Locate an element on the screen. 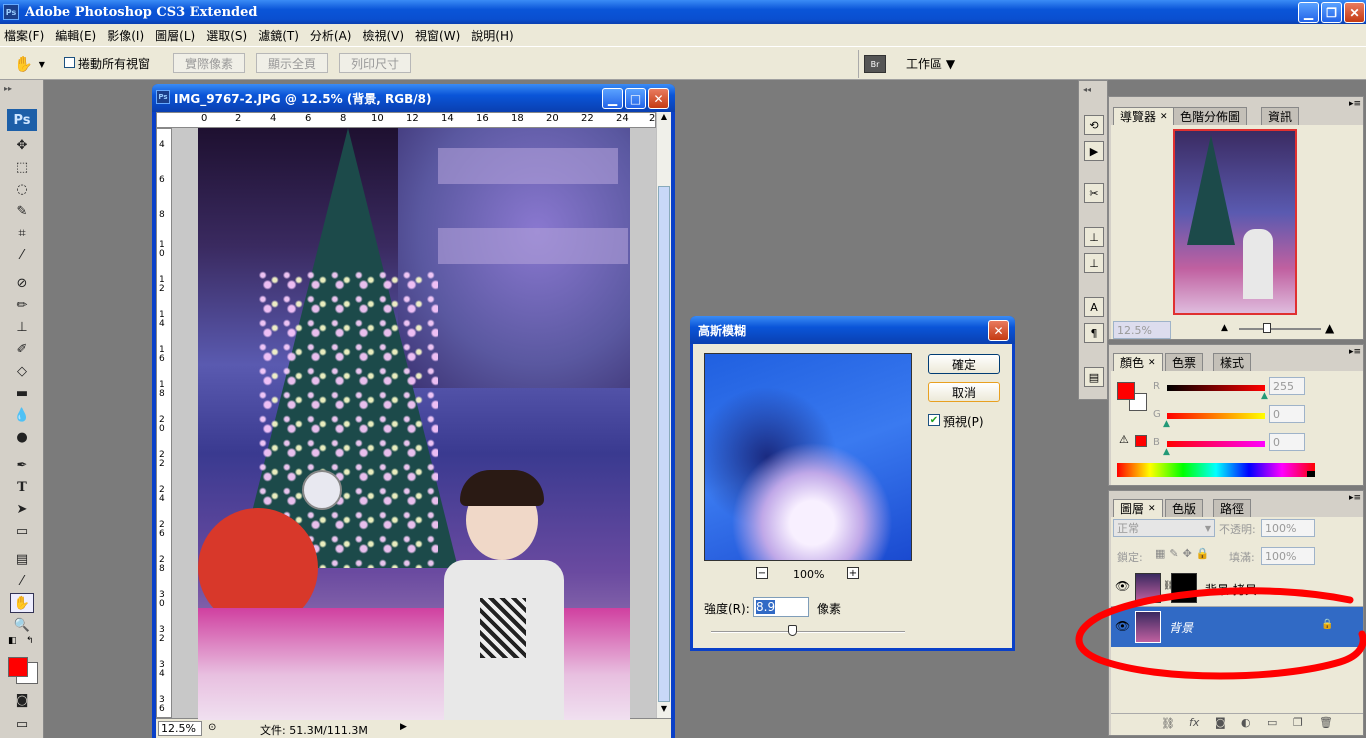 The width and height of the screenshot is (1366, 738). tab-styles: 樣式 is located at coordinates (1232, 362).